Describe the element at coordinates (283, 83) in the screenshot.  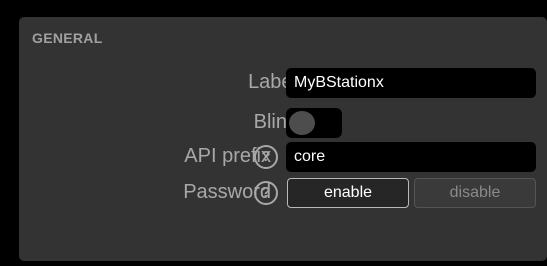
I see `label-row: Label MyBStationx` at that location.